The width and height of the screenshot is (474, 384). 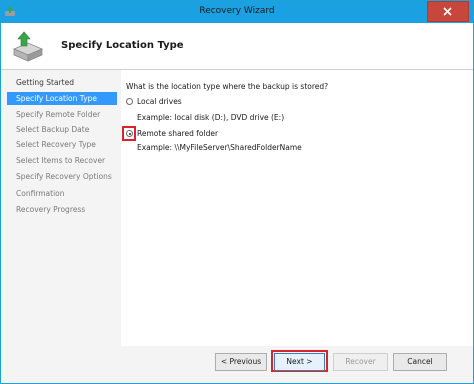 What do you see at coordinates (241, 362) in the screenshot?
I see `previous-button: < Previous` at bounding box center [241, 362].